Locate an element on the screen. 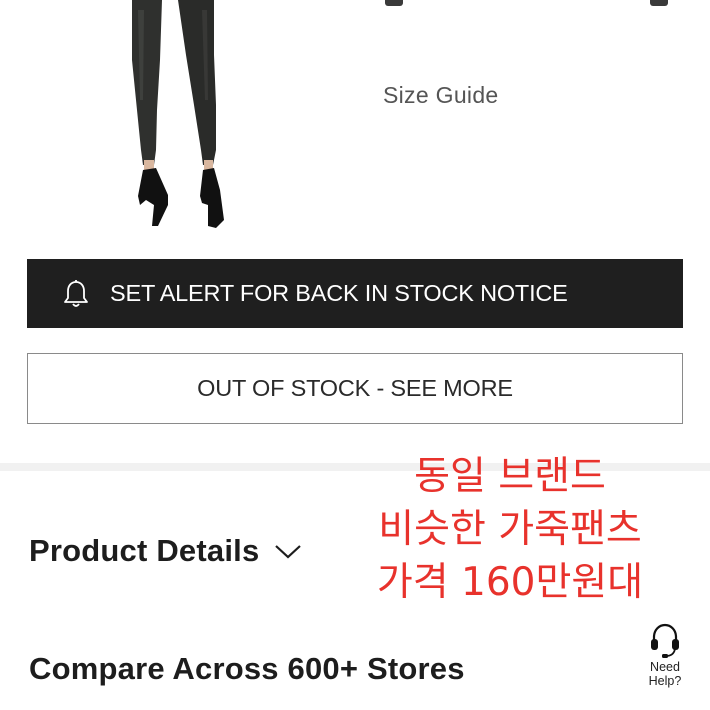 Image resolution: width=710 pixels, height=710 pixels. product-image is located at coordinates (185, 117).